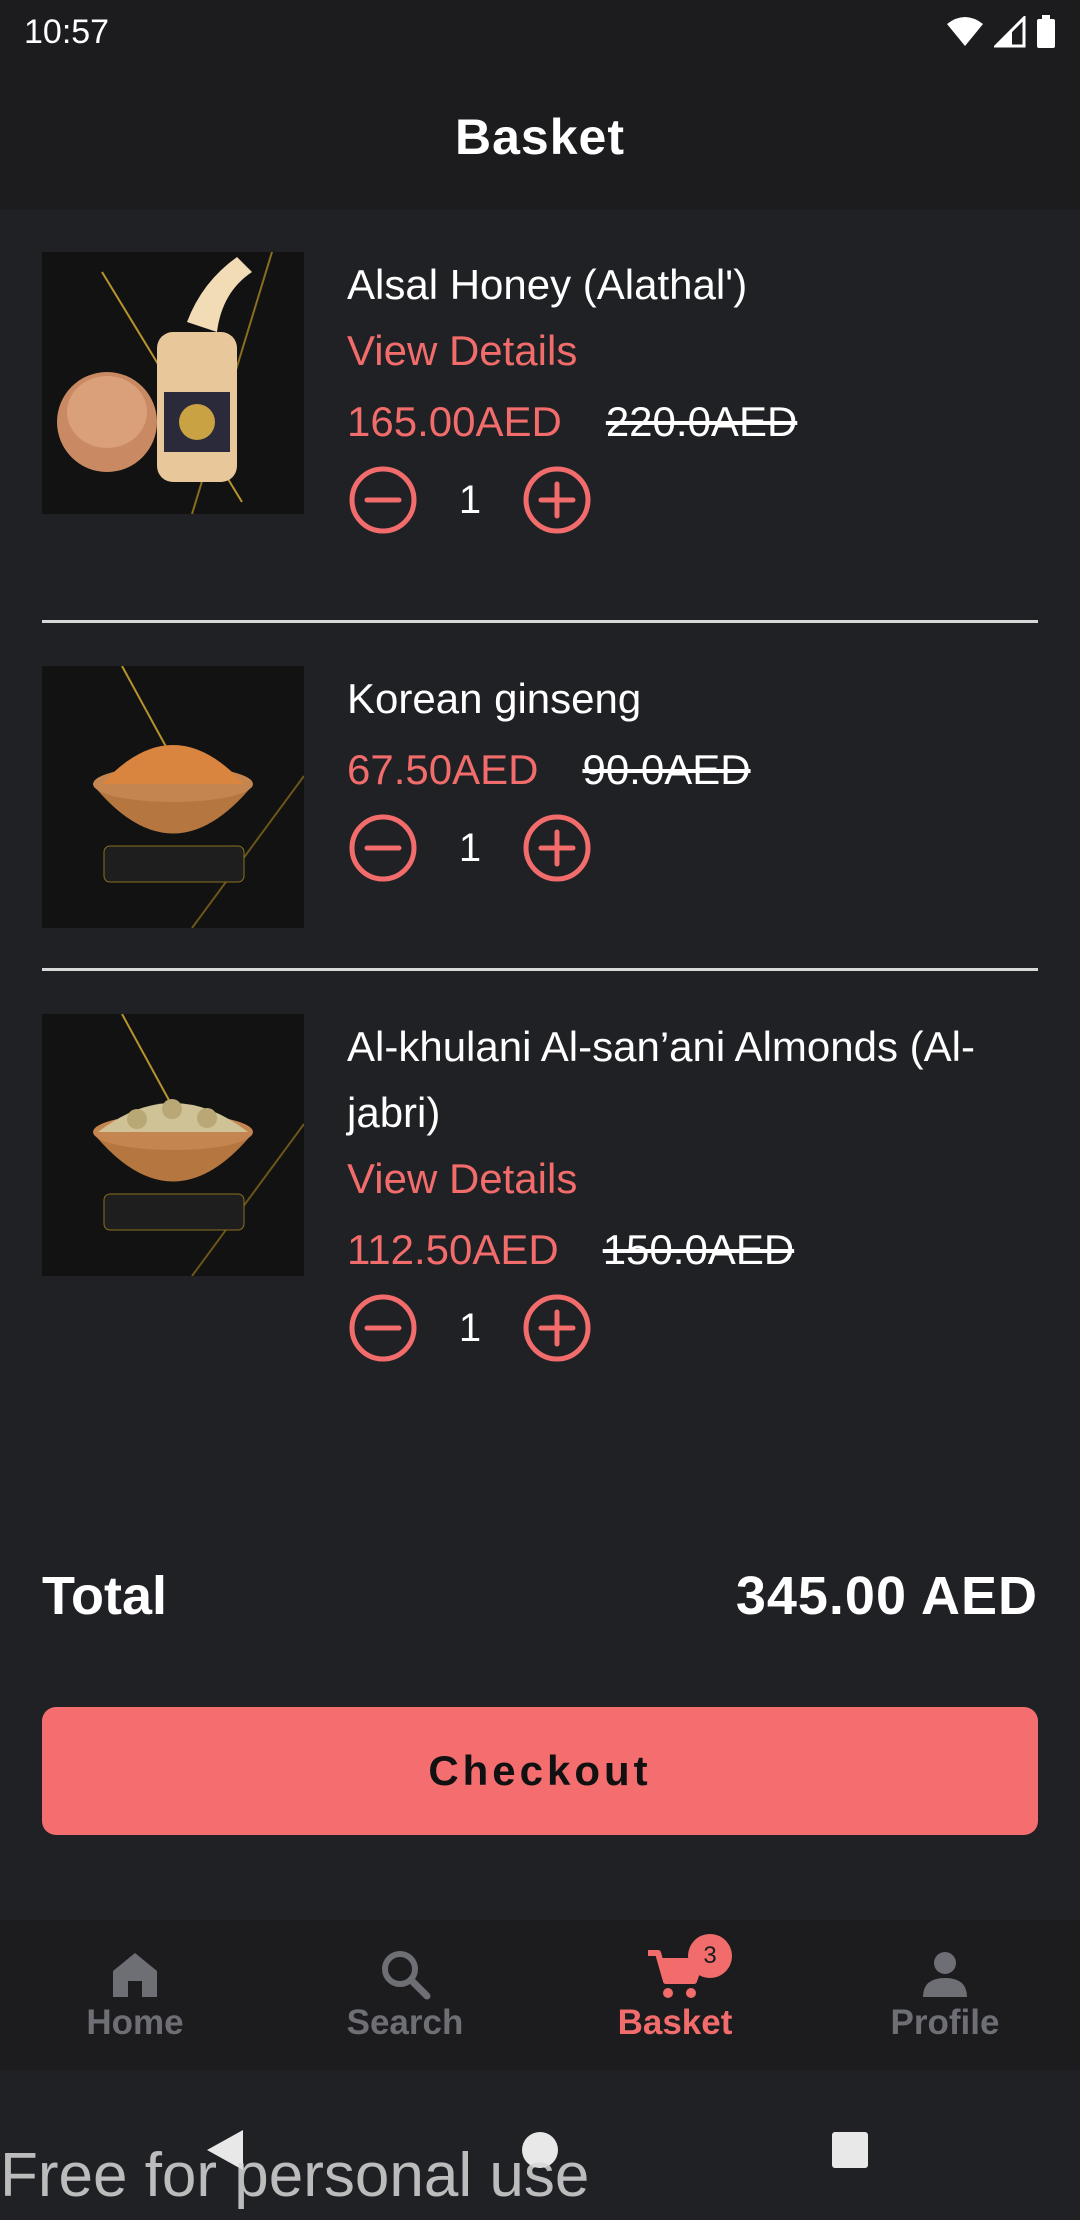  What do you see at coordinates (1046, 31) in the screenshot?
I see `battery-icon` at bounding box center [1046, 31].